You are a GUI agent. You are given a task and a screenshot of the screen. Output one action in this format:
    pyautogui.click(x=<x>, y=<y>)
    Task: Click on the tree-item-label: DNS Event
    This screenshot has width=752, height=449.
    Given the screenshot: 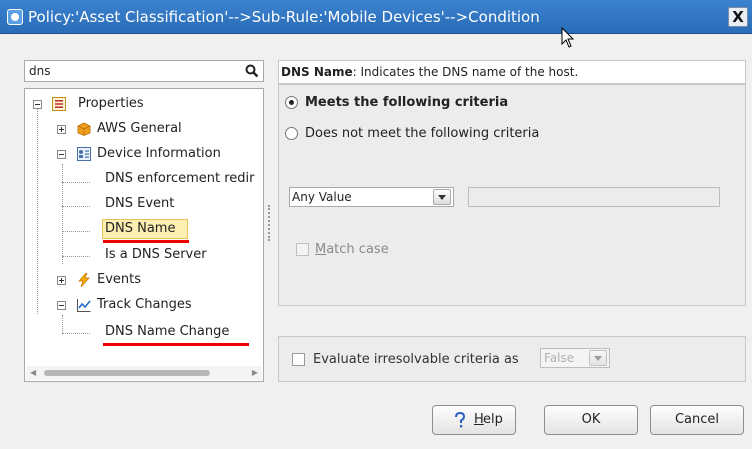 What is the action you would take?
    pyautogui.click(x=140, y=203)
    